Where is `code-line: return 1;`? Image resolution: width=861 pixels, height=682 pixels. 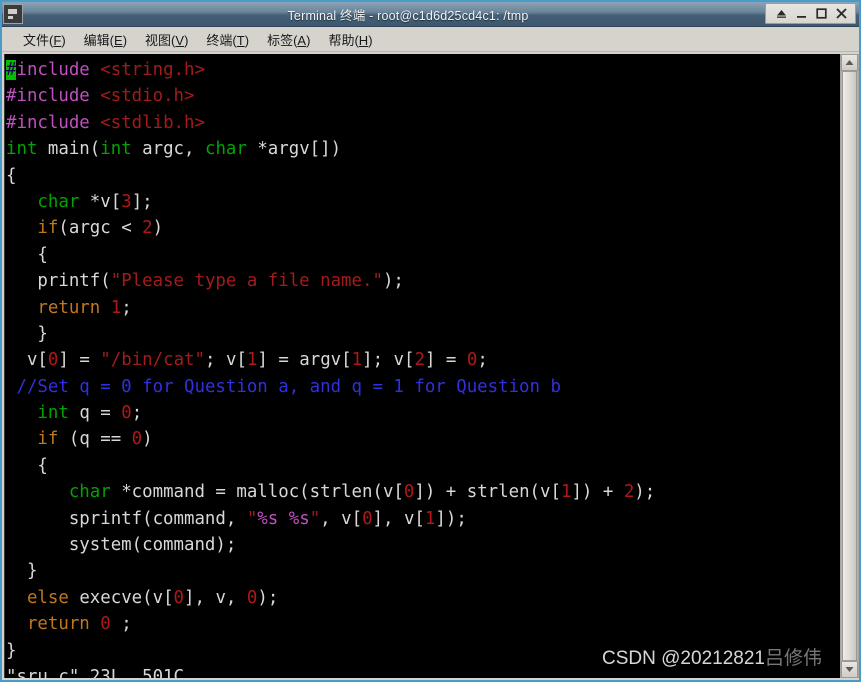
code-line: return 1; is located at coordinates (84, 307).